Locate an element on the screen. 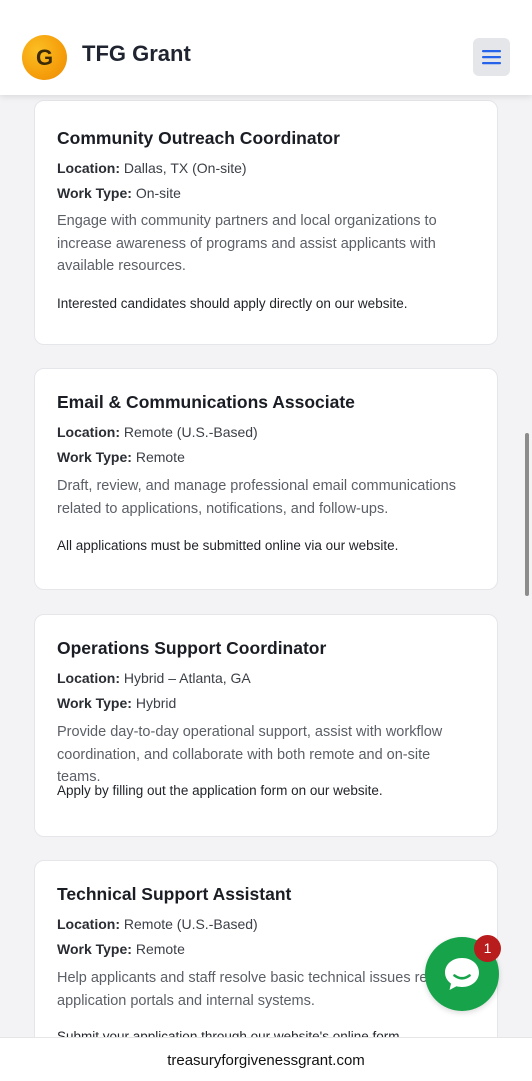 The image size is (532, 1081). site-header: G TFG Grant is located at coordinates (266, 47).